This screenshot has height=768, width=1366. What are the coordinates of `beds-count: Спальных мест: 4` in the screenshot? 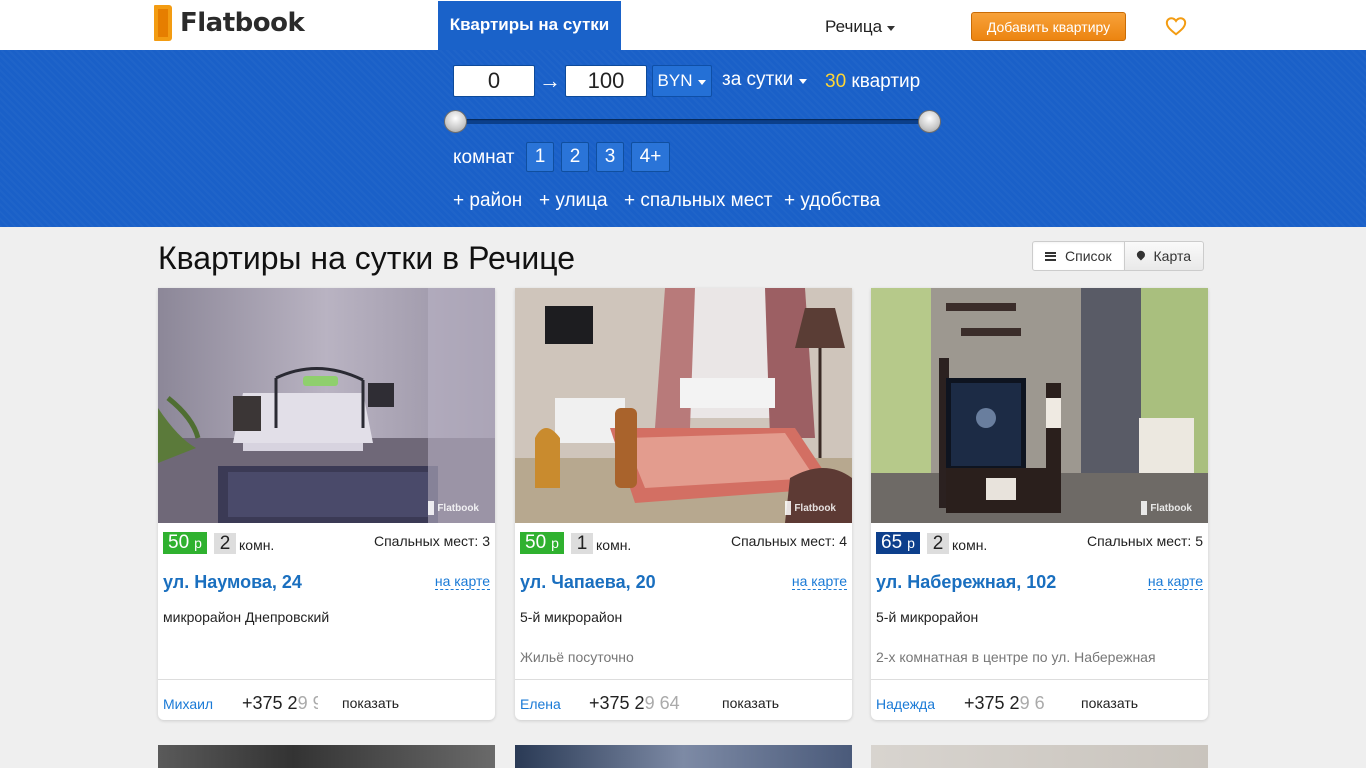 It's located at (788, 541).